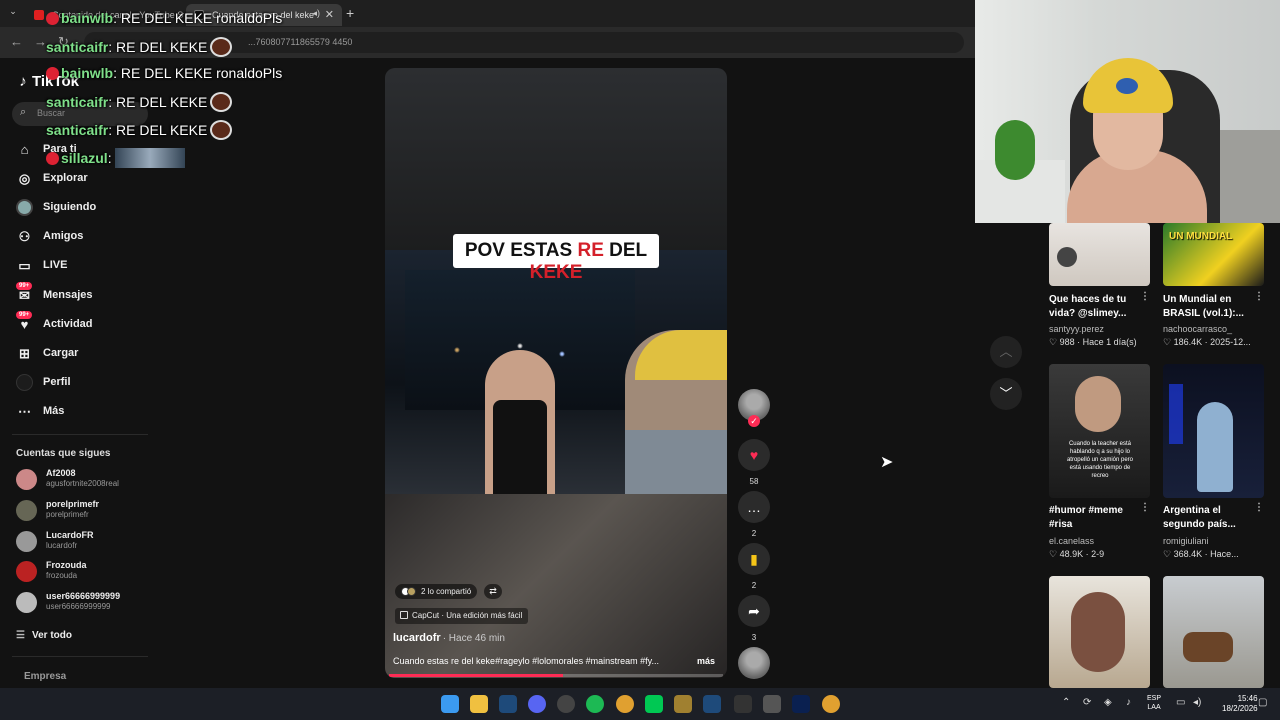 Image resolution: width=1280 pixels, height=720 pixels. I want to click on thumb-light, so click(1176, 414).